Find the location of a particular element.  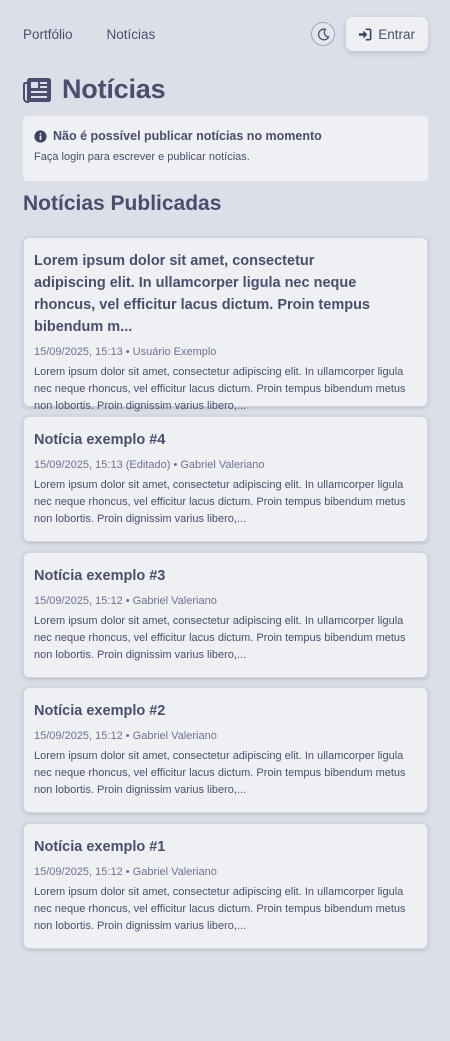

moon-icon is located at coordinates (323, 34).